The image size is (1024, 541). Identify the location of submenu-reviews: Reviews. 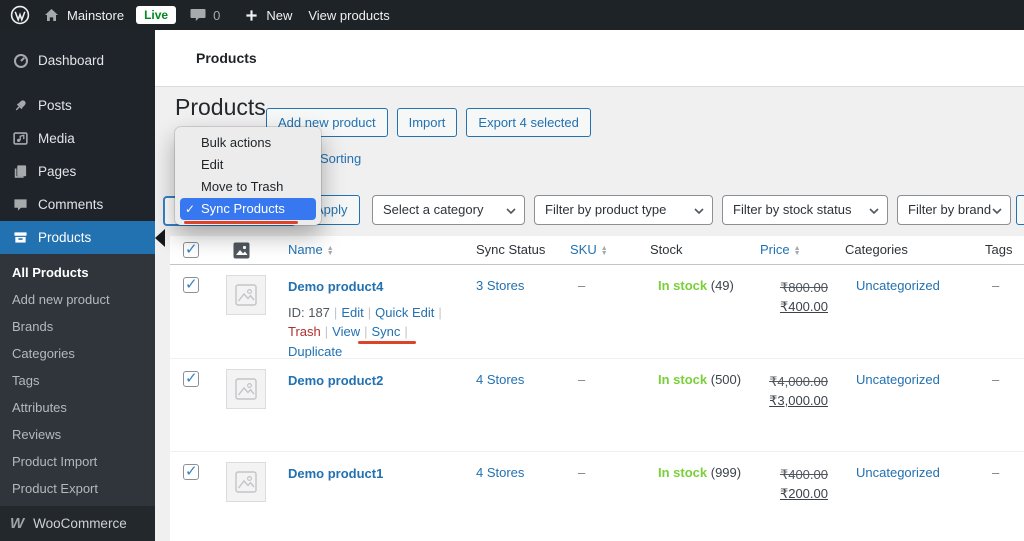
(77, 434).